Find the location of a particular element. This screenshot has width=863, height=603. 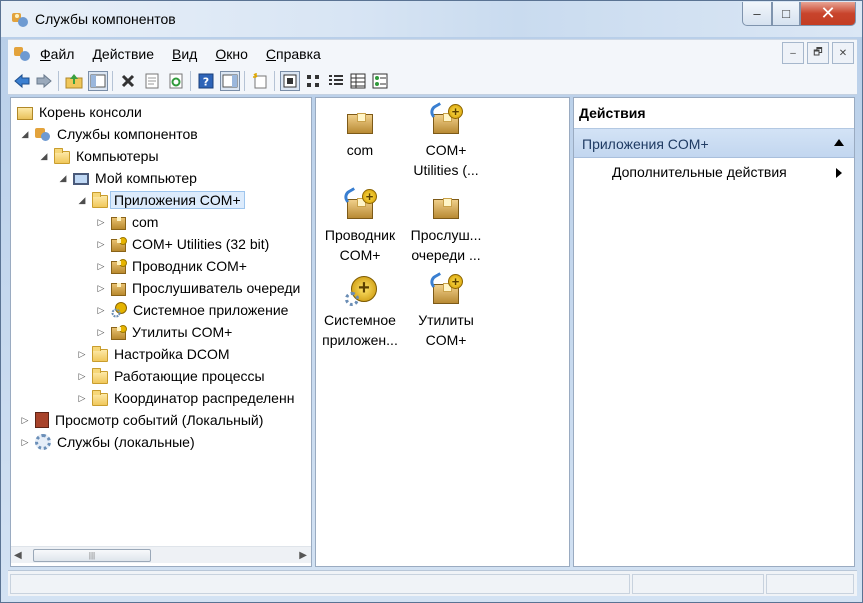

collapse-up-icon is located at coordinates (839, 142).